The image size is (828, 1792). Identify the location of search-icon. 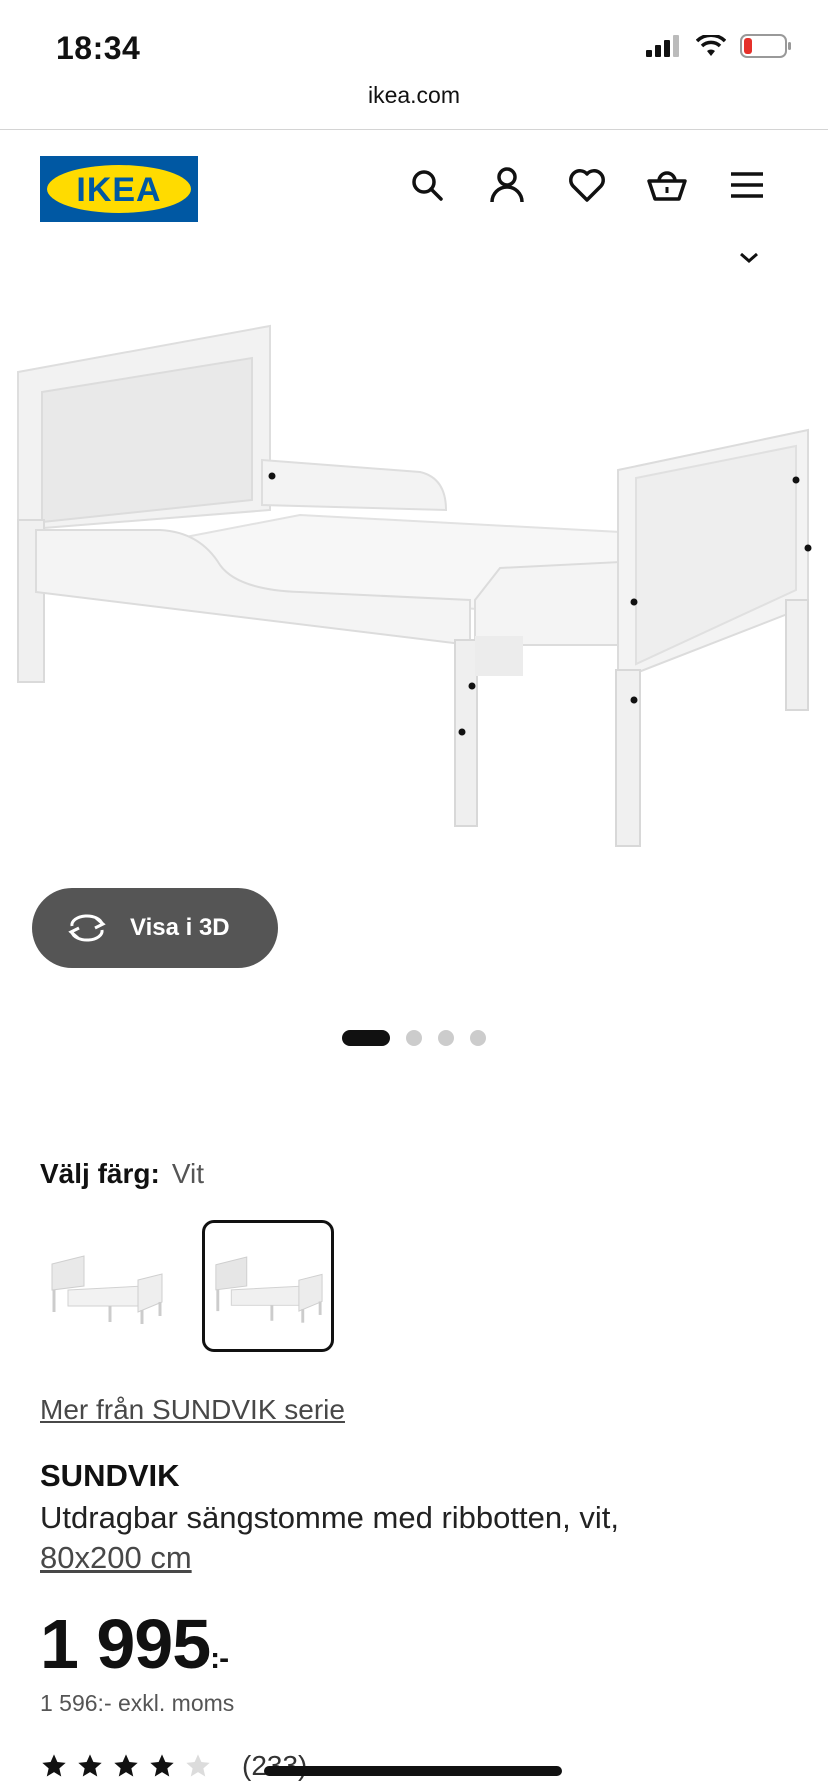
(427, 185).